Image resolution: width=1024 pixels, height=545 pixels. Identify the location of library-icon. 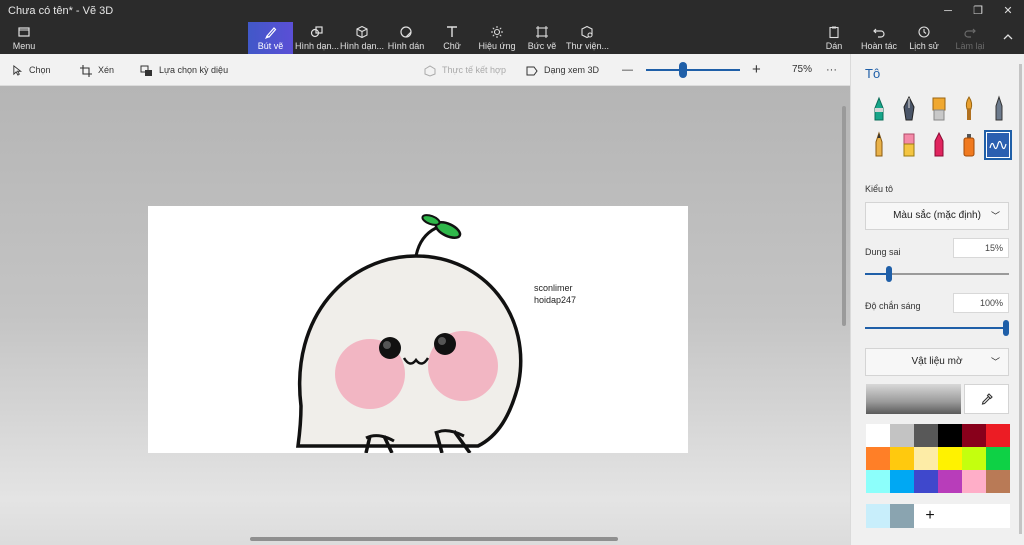
(587, 33).